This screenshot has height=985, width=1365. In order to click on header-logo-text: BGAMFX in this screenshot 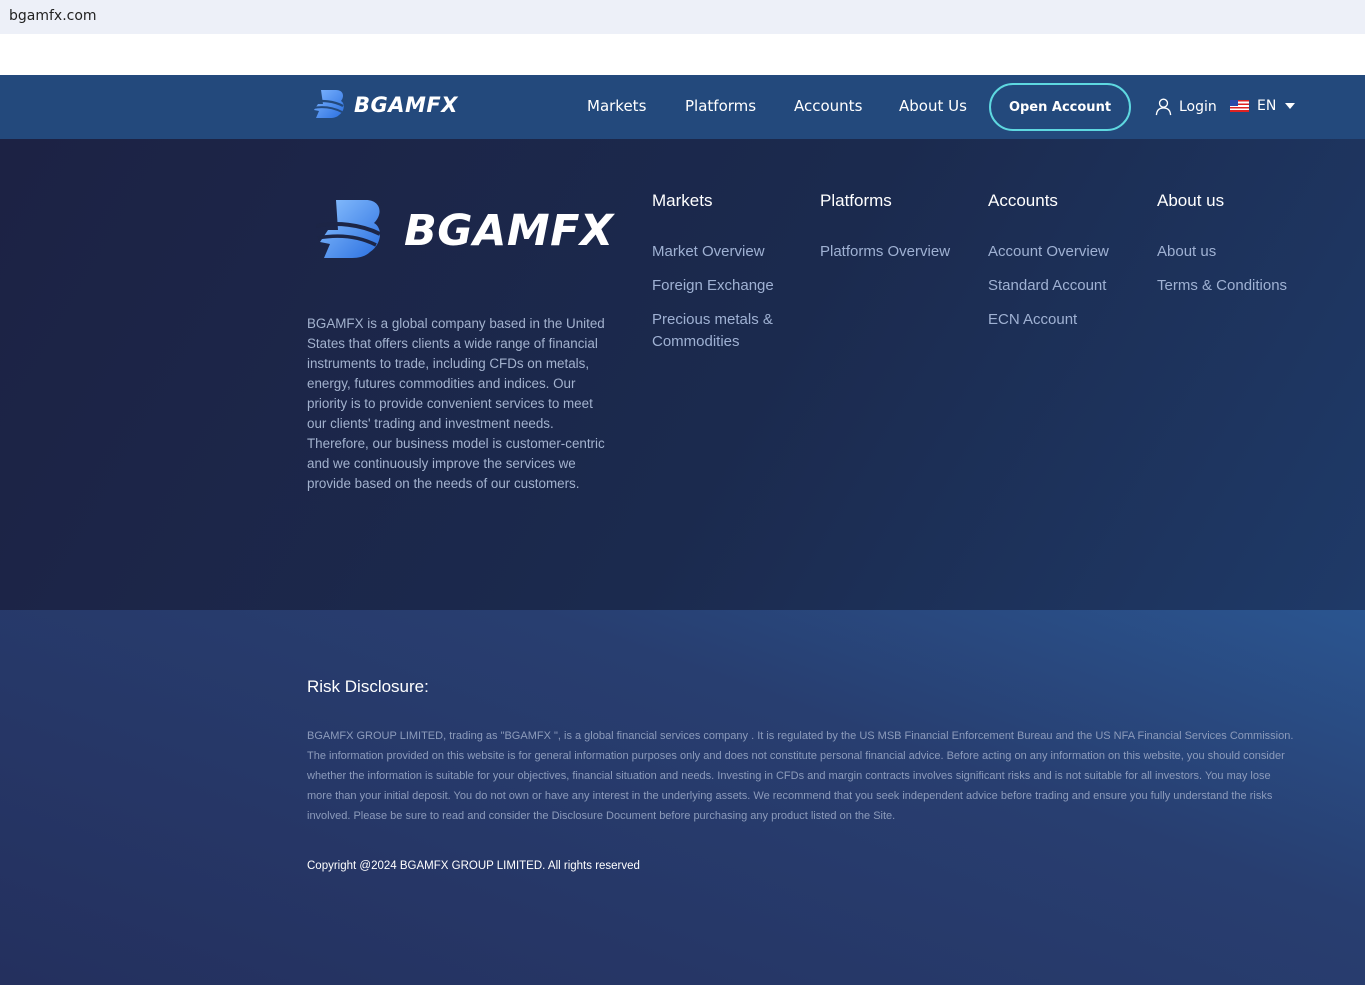, I will do `click(406, 105)`.